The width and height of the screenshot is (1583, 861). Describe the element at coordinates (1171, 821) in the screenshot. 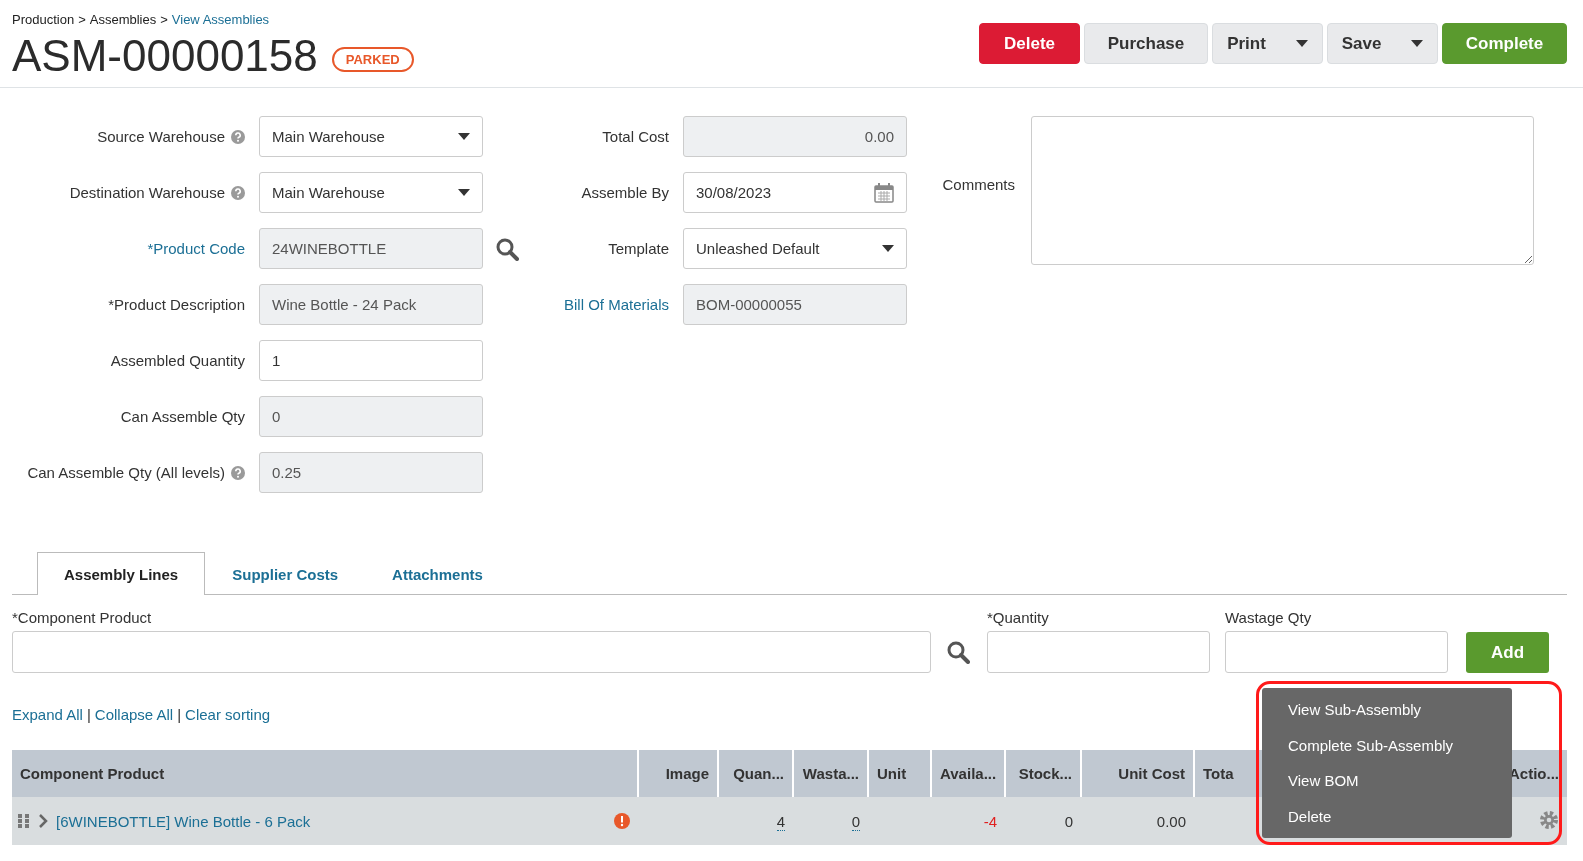

I see `table-cell: 0.00` at that location.